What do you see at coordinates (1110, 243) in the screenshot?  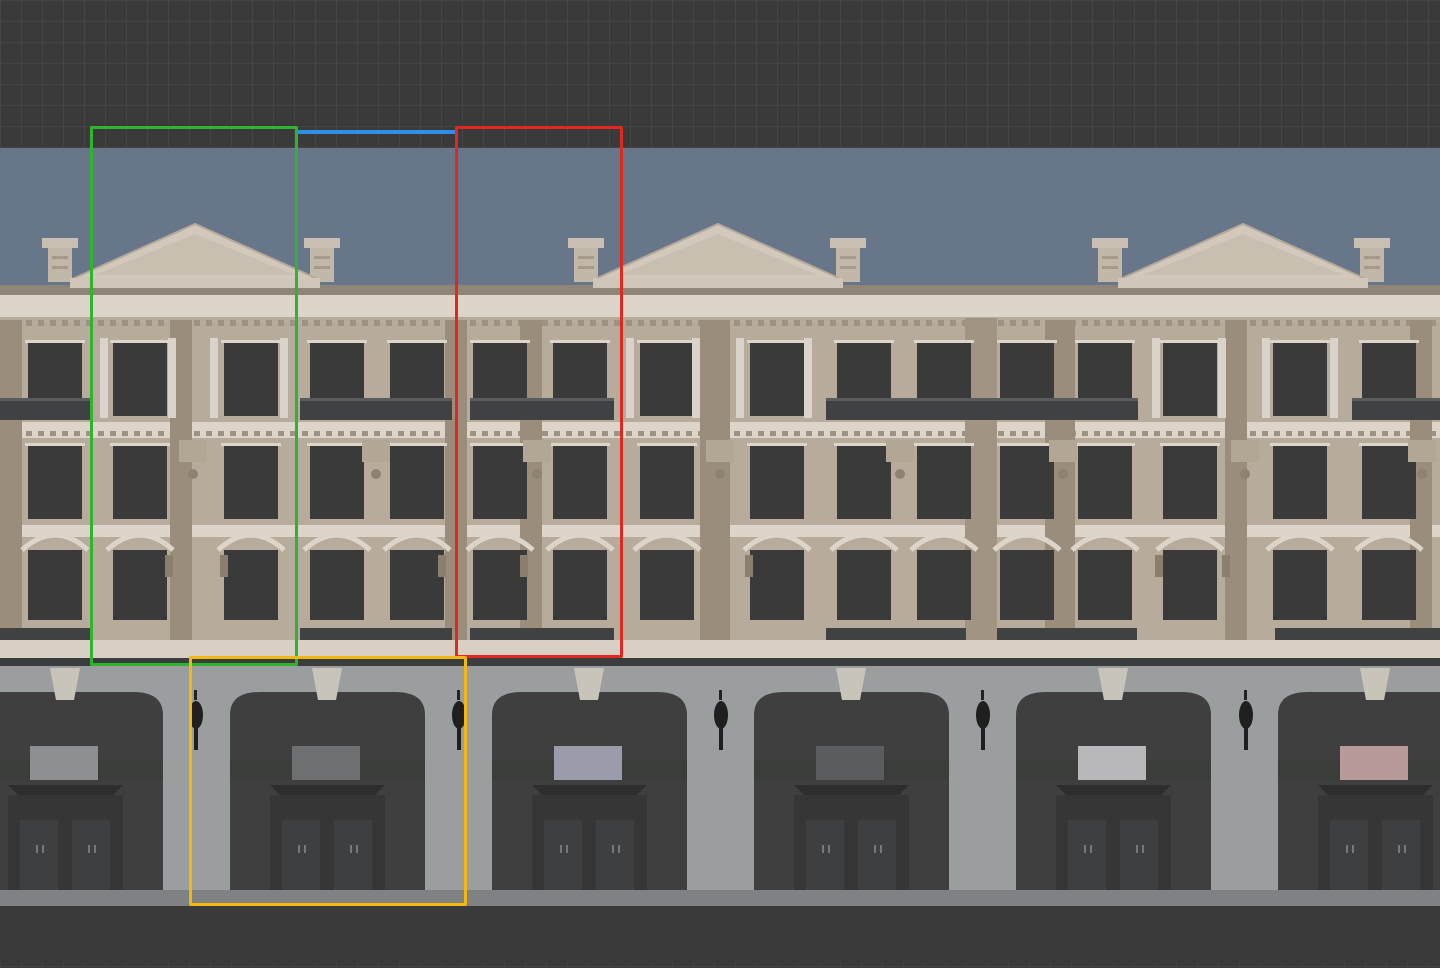 I see `chimney-cap` at bounding box center [1110, 243].